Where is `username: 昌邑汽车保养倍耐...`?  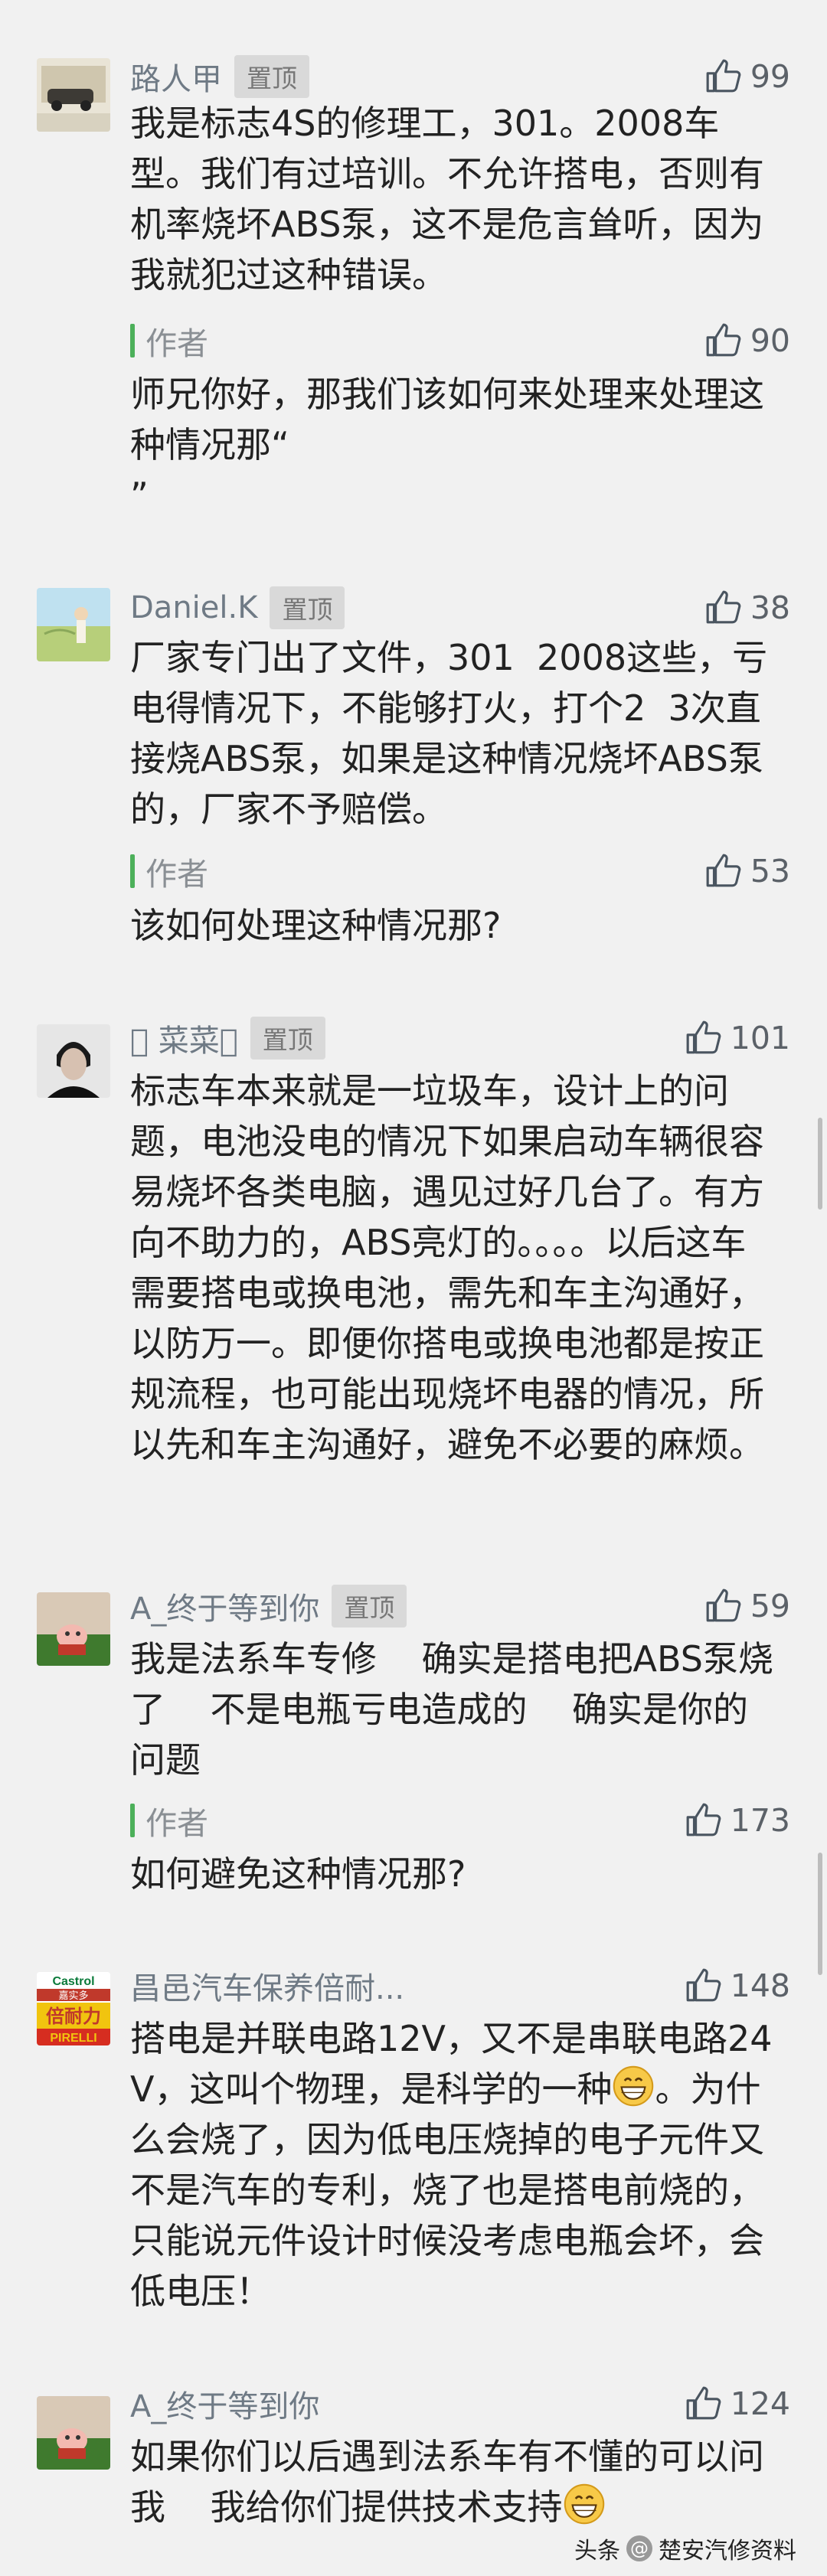 username: 昌邑汽车保养倍耐... is located at coordinates (267, 1986).